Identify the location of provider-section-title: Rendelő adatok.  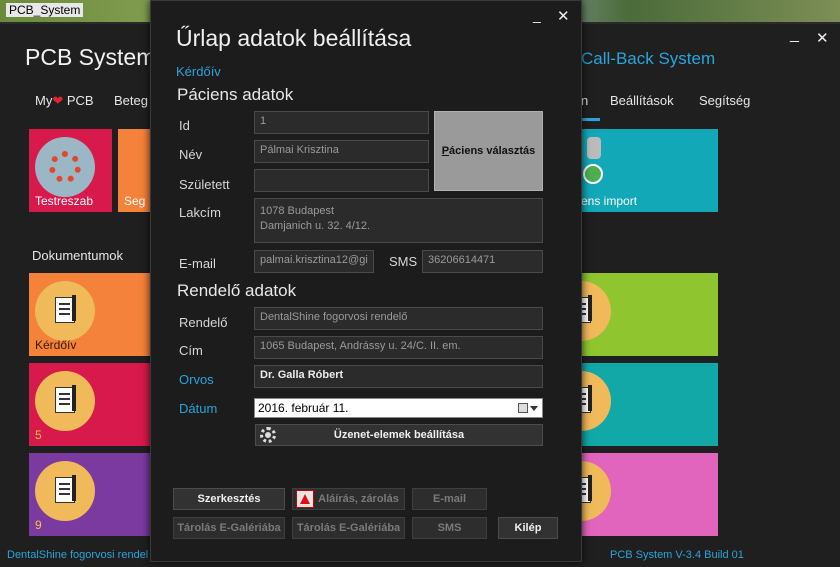
(237, 290).